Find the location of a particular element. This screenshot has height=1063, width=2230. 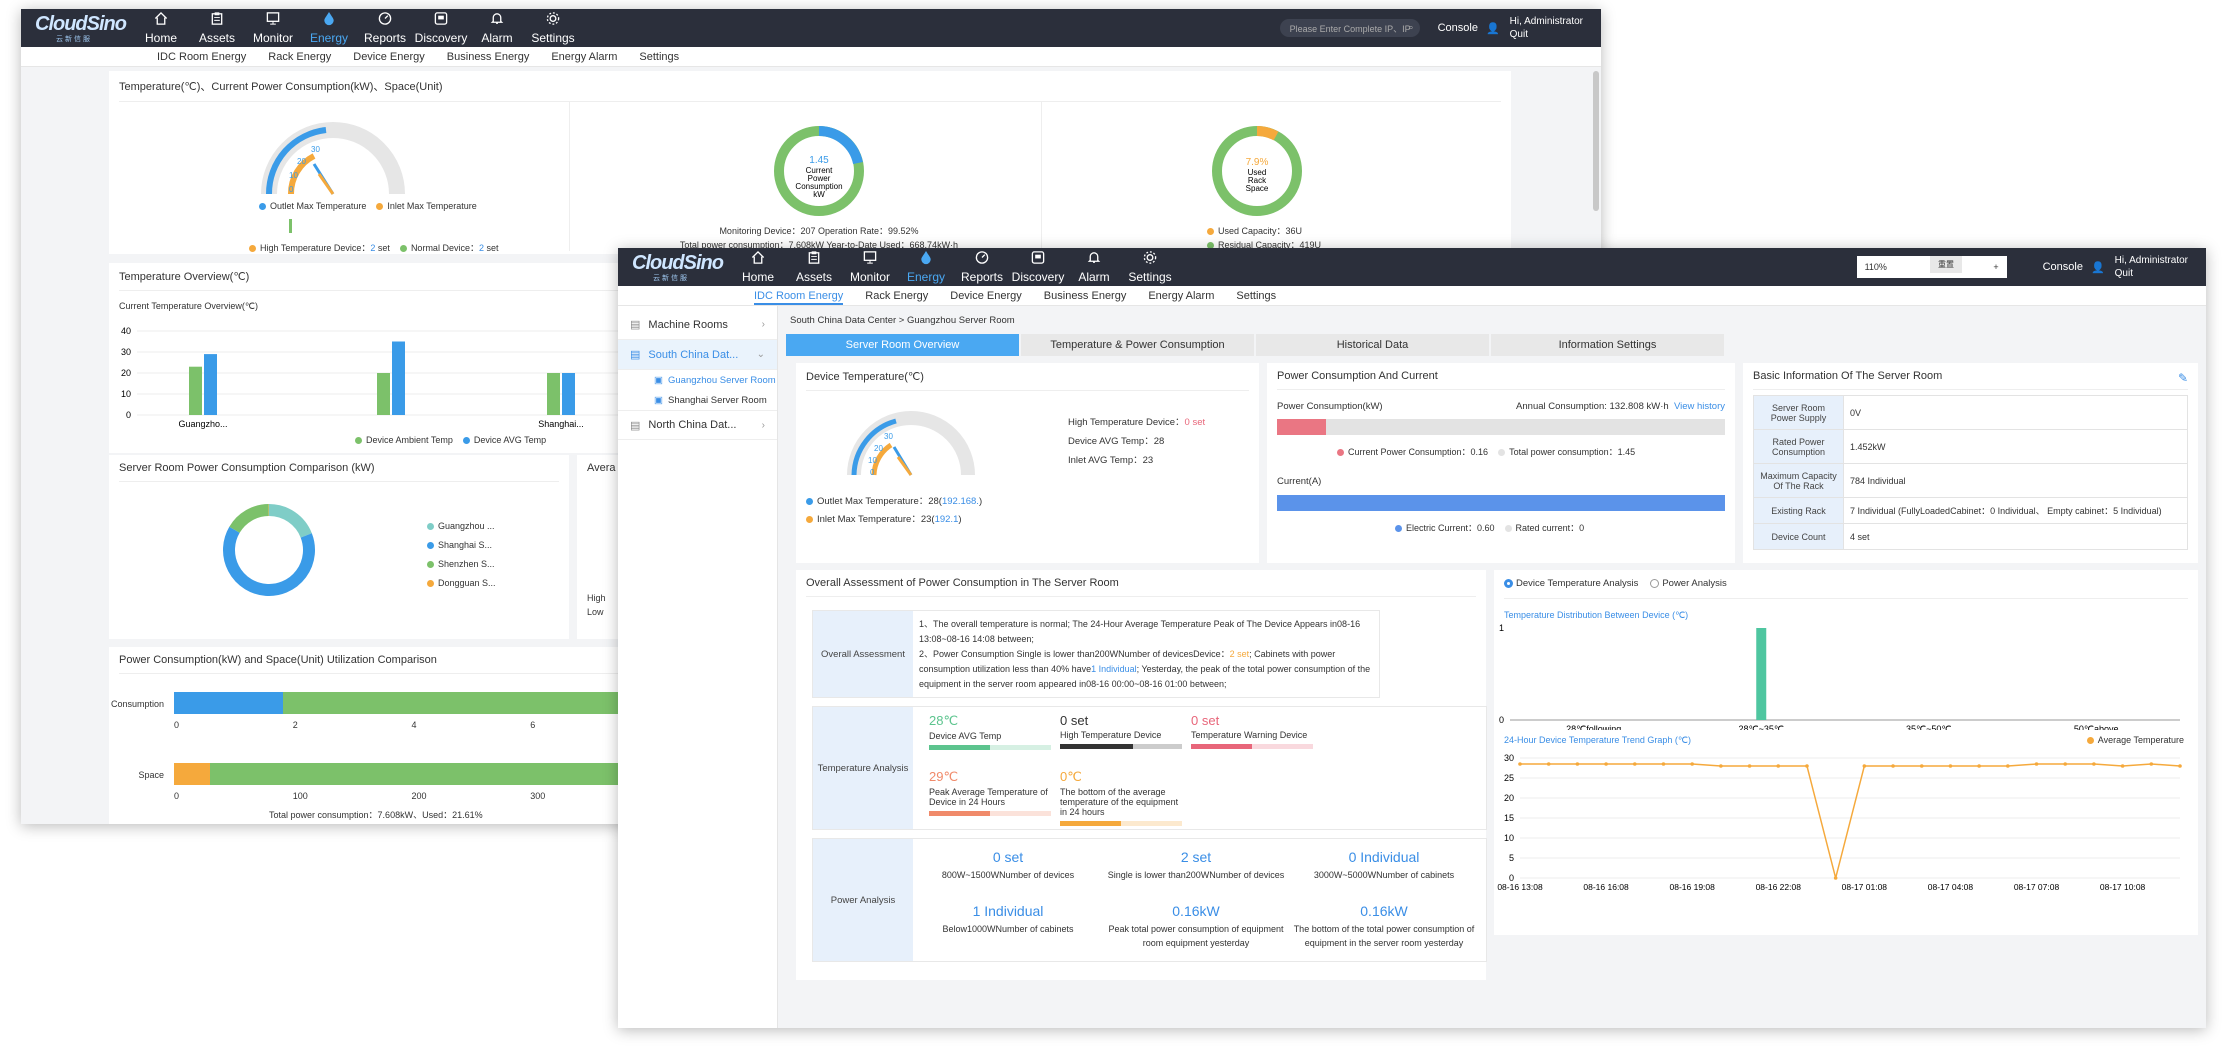

search-icon: ⌕ is located at coordinates (1411, 27).